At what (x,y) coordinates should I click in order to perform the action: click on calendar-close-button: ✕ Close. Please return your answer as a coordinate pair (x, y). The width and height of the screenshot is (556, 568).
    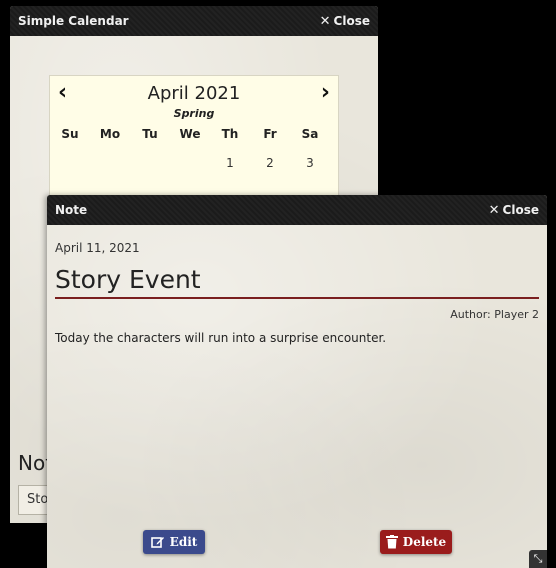
    Looking at the image, I should click on (345, 21).